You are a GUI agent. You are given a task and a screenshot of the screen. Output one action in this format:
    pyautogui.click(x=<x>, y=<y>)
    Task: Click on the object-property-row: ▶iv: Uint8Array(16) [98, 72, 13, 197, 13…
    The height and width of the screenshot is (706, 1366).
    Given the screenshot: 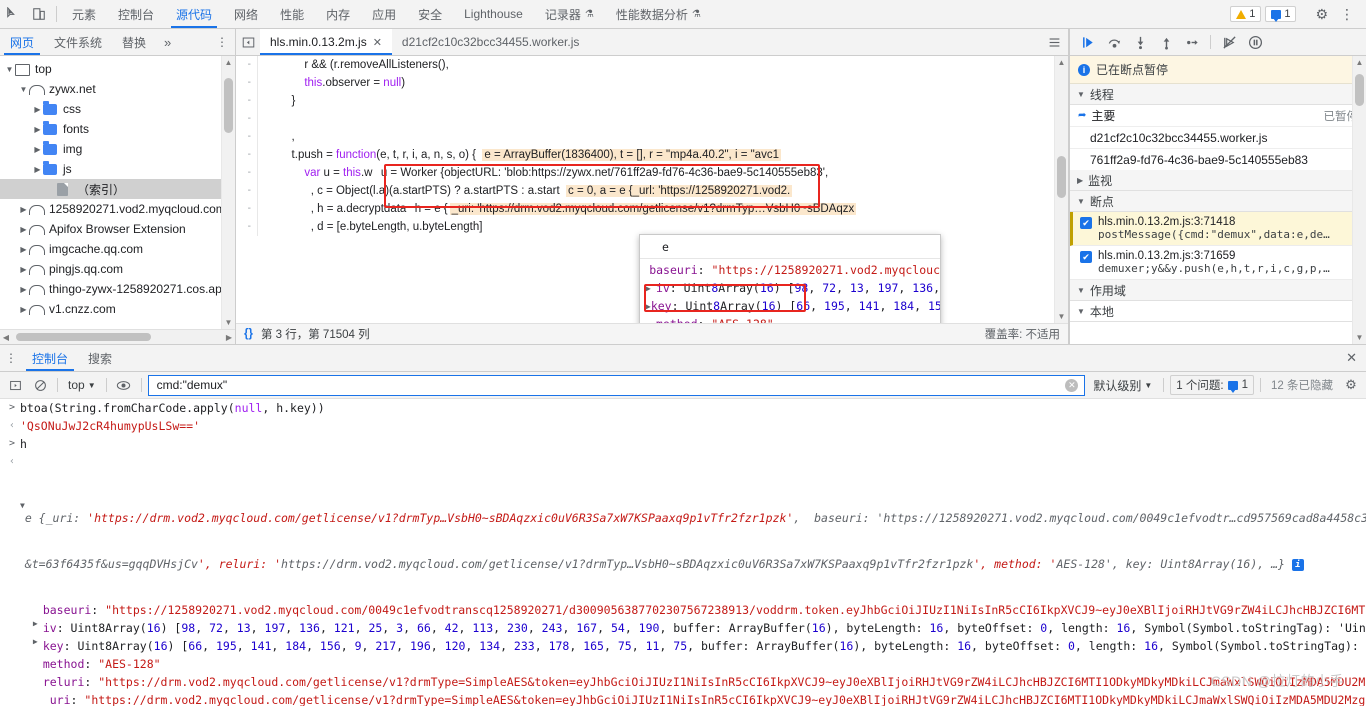 What is the action you would take?
    pyautogui.click(x=695, y=628)
    